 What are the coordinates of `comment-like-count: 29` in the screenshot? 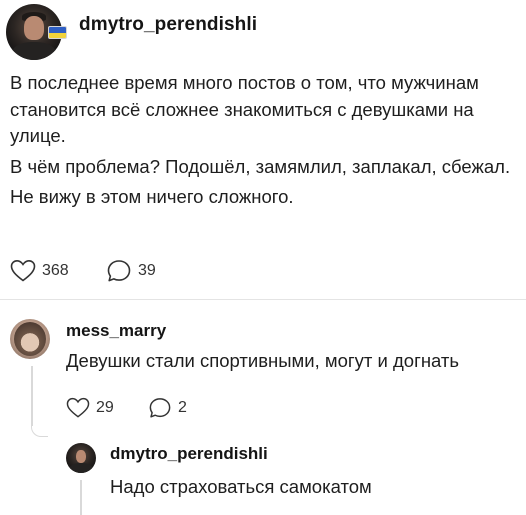 It's located at (105, 407).